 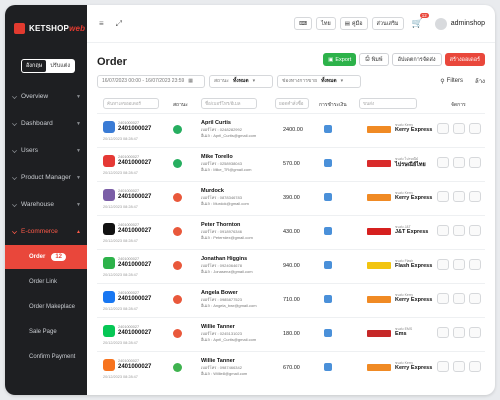 What do you see at coordinates (328, 367) in the screenshot?
I see `payment-icon` at bounding box center [328, 367].